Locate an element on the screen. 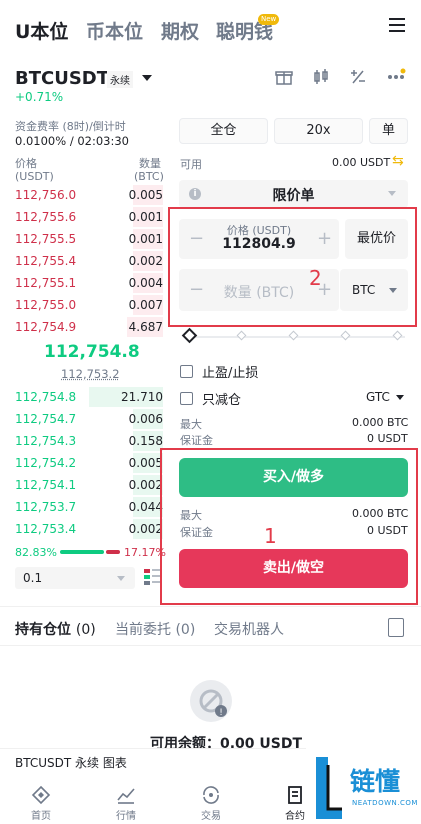 Image resolution: width=421 pixels, height=824 pixels. ask-row: 112,755.1 0.004 is located at coordinates (89, 283).